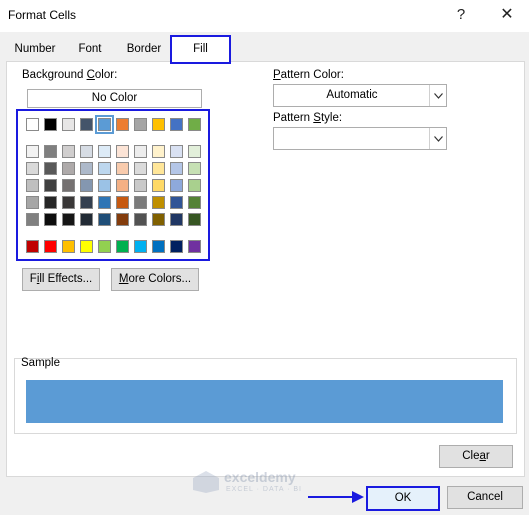 Image resolution: width=529 pixels, height=515 pixels. I want to click on tab-font: Font, so click(90, 49).